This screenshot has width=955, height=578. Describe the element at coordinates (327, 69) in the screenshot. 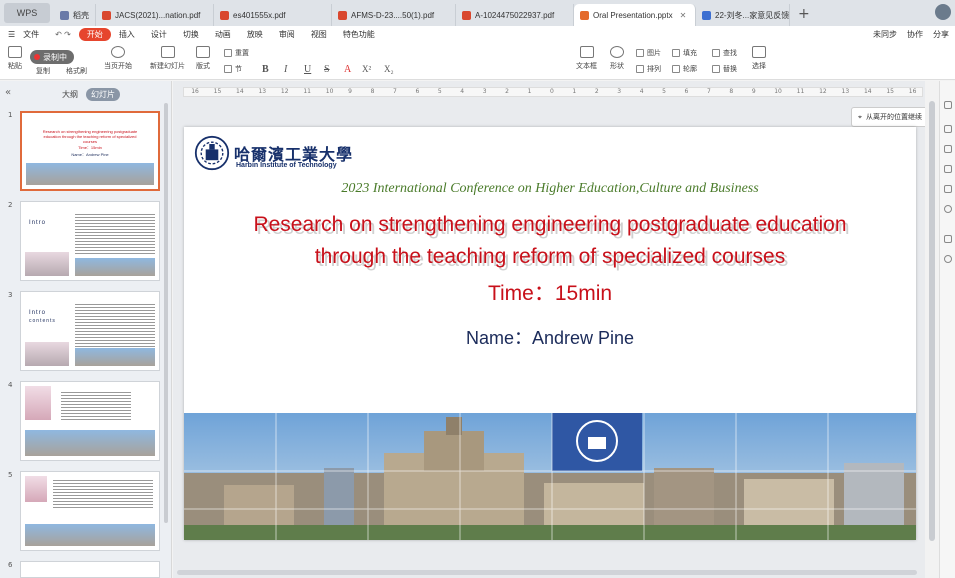

I see `strikethrough-button: S` at that location.